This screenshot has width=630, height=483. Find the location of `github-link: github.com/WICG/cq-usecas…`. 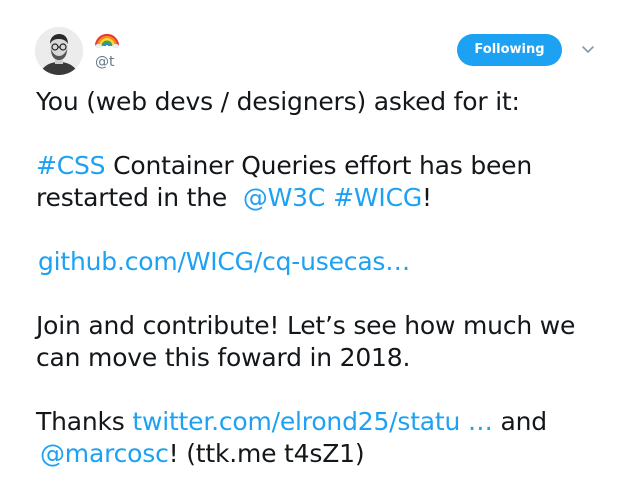

github-link: github.com/WICG/cq-usecas… is located at coordinates (224, 261).